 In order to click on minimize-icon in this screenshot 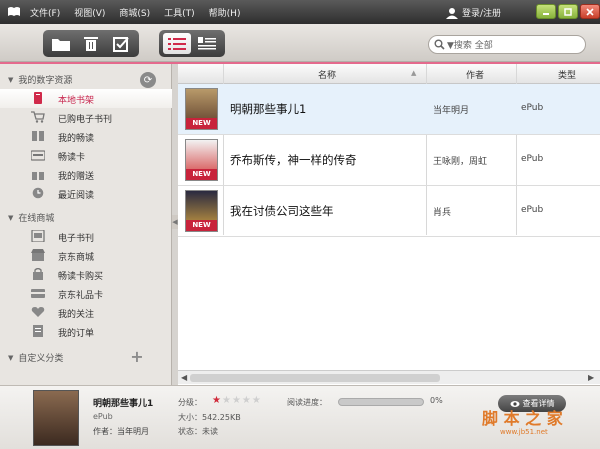, I will do `click(546, 13)`.